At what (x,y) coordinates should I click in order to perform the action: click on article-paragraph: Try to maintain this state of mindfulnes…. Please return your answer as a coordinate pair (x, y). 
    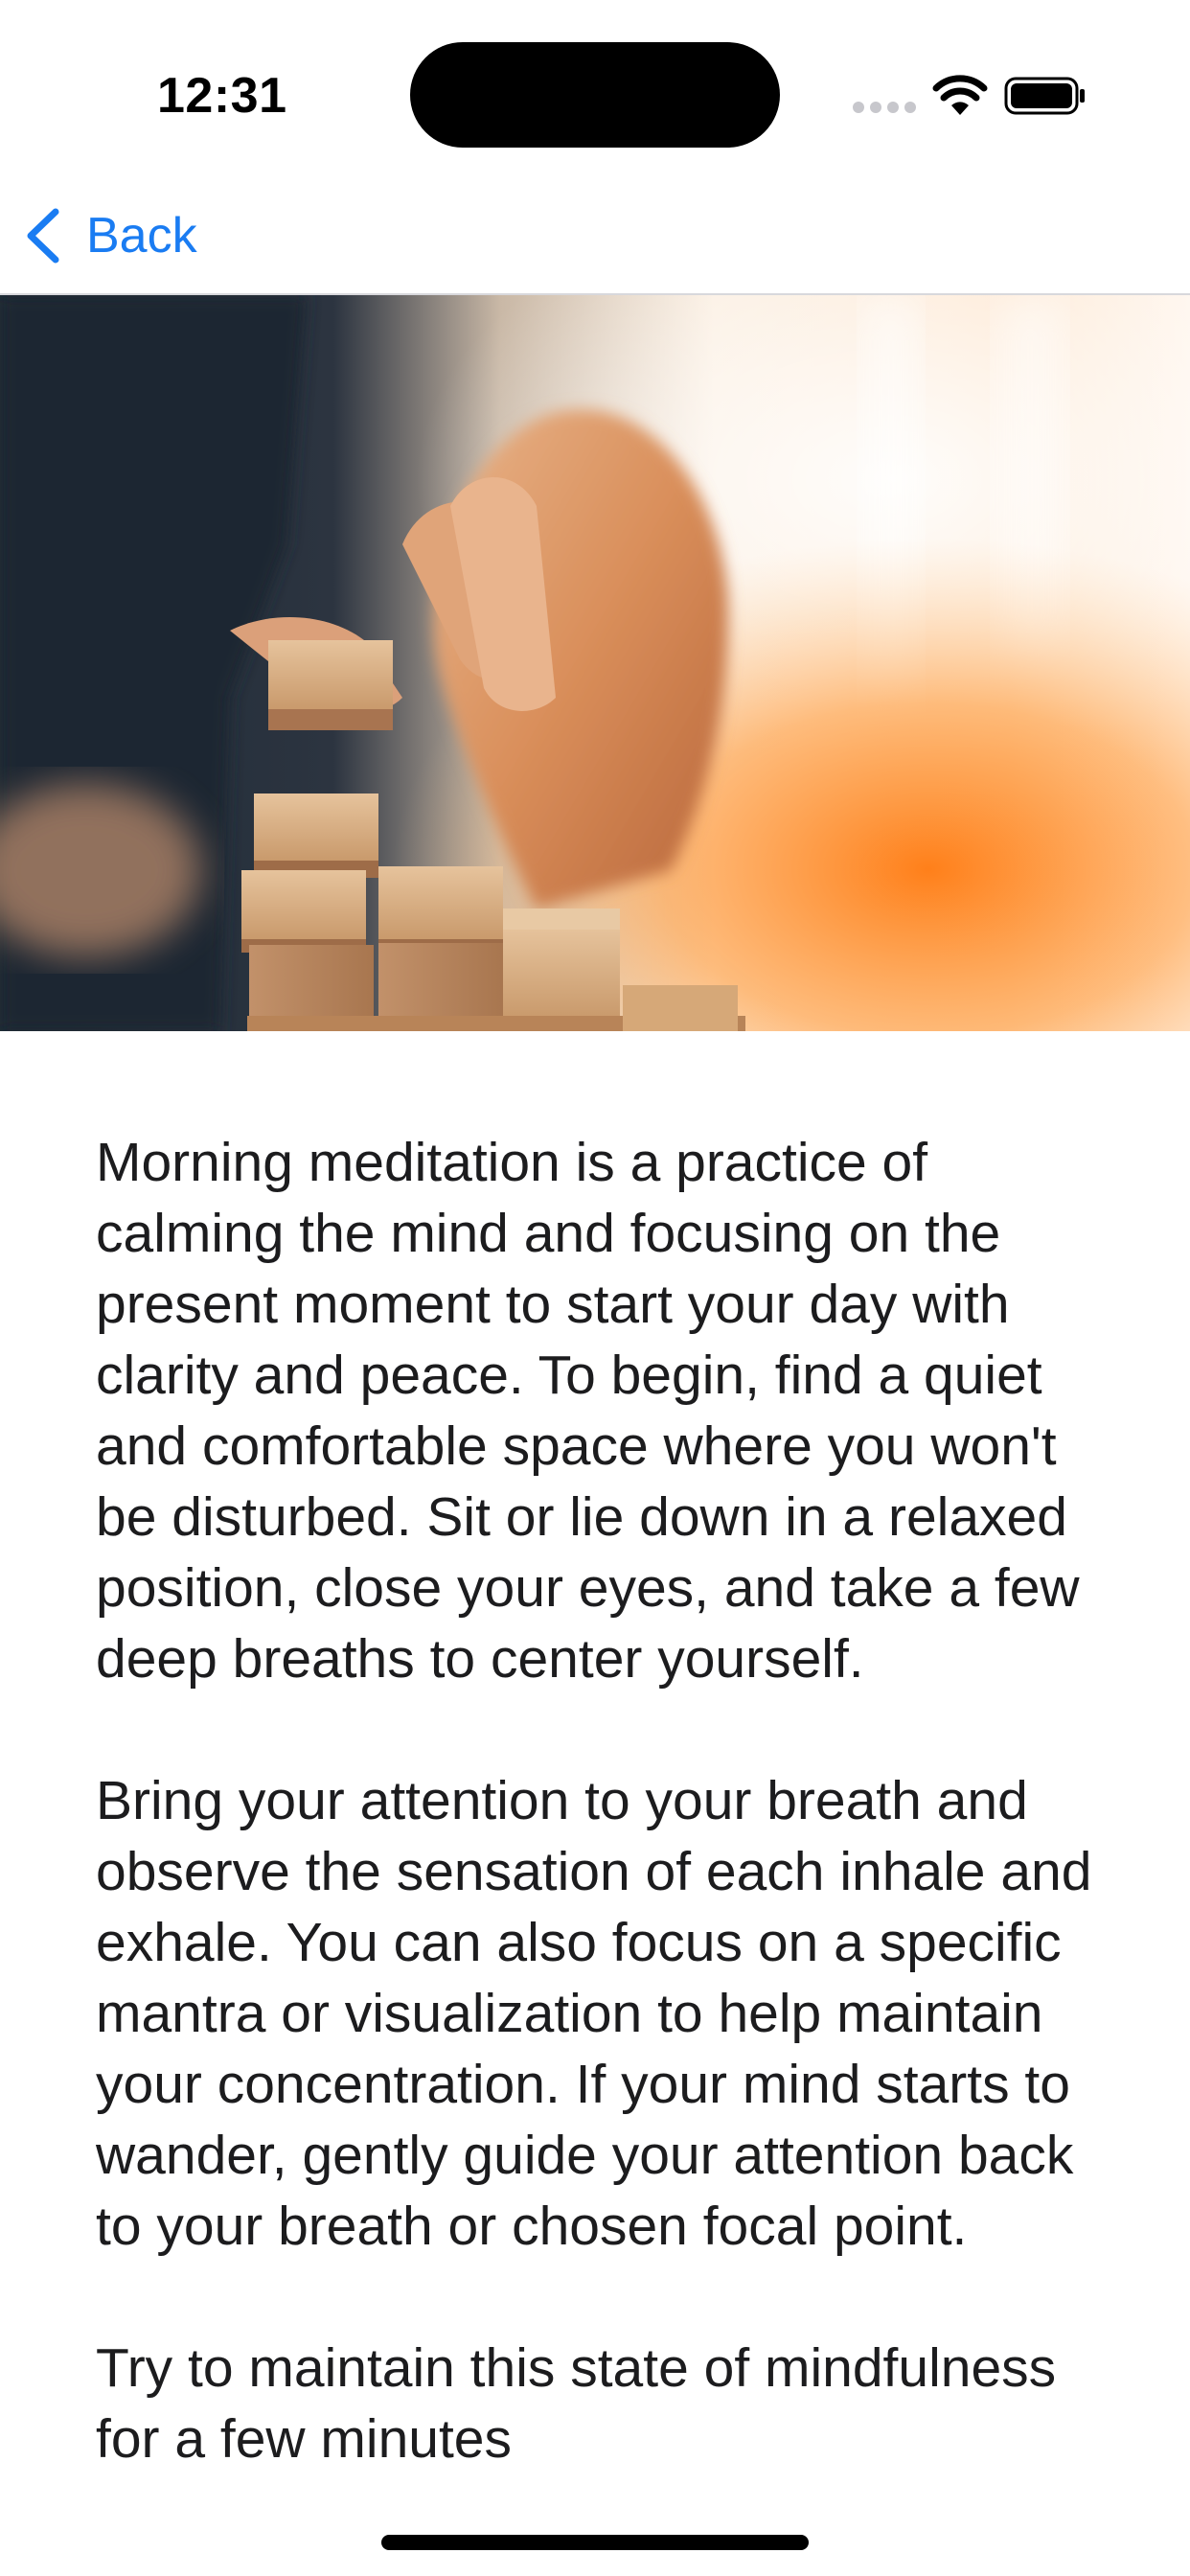
    Looking at the image, I should click on (576, 2403).